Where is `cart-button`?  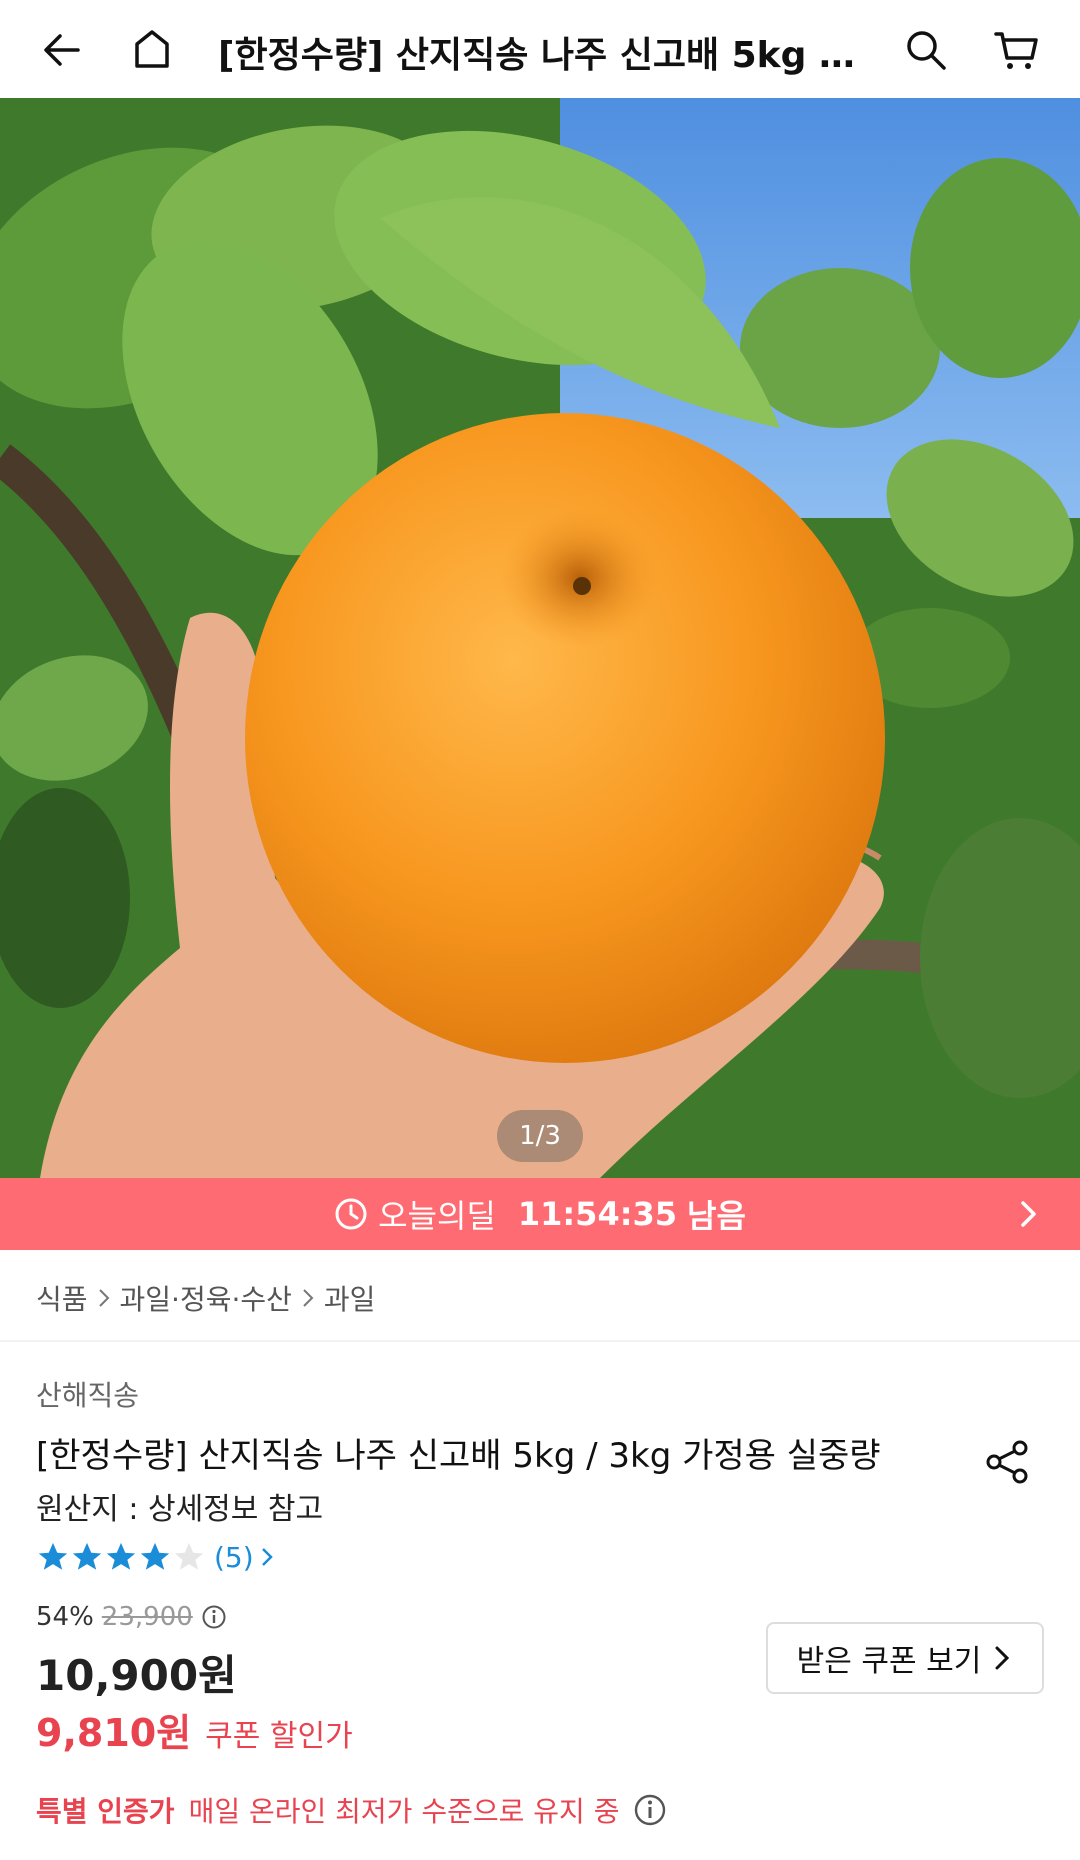 cart-button is located at coordinates (1016, 50).